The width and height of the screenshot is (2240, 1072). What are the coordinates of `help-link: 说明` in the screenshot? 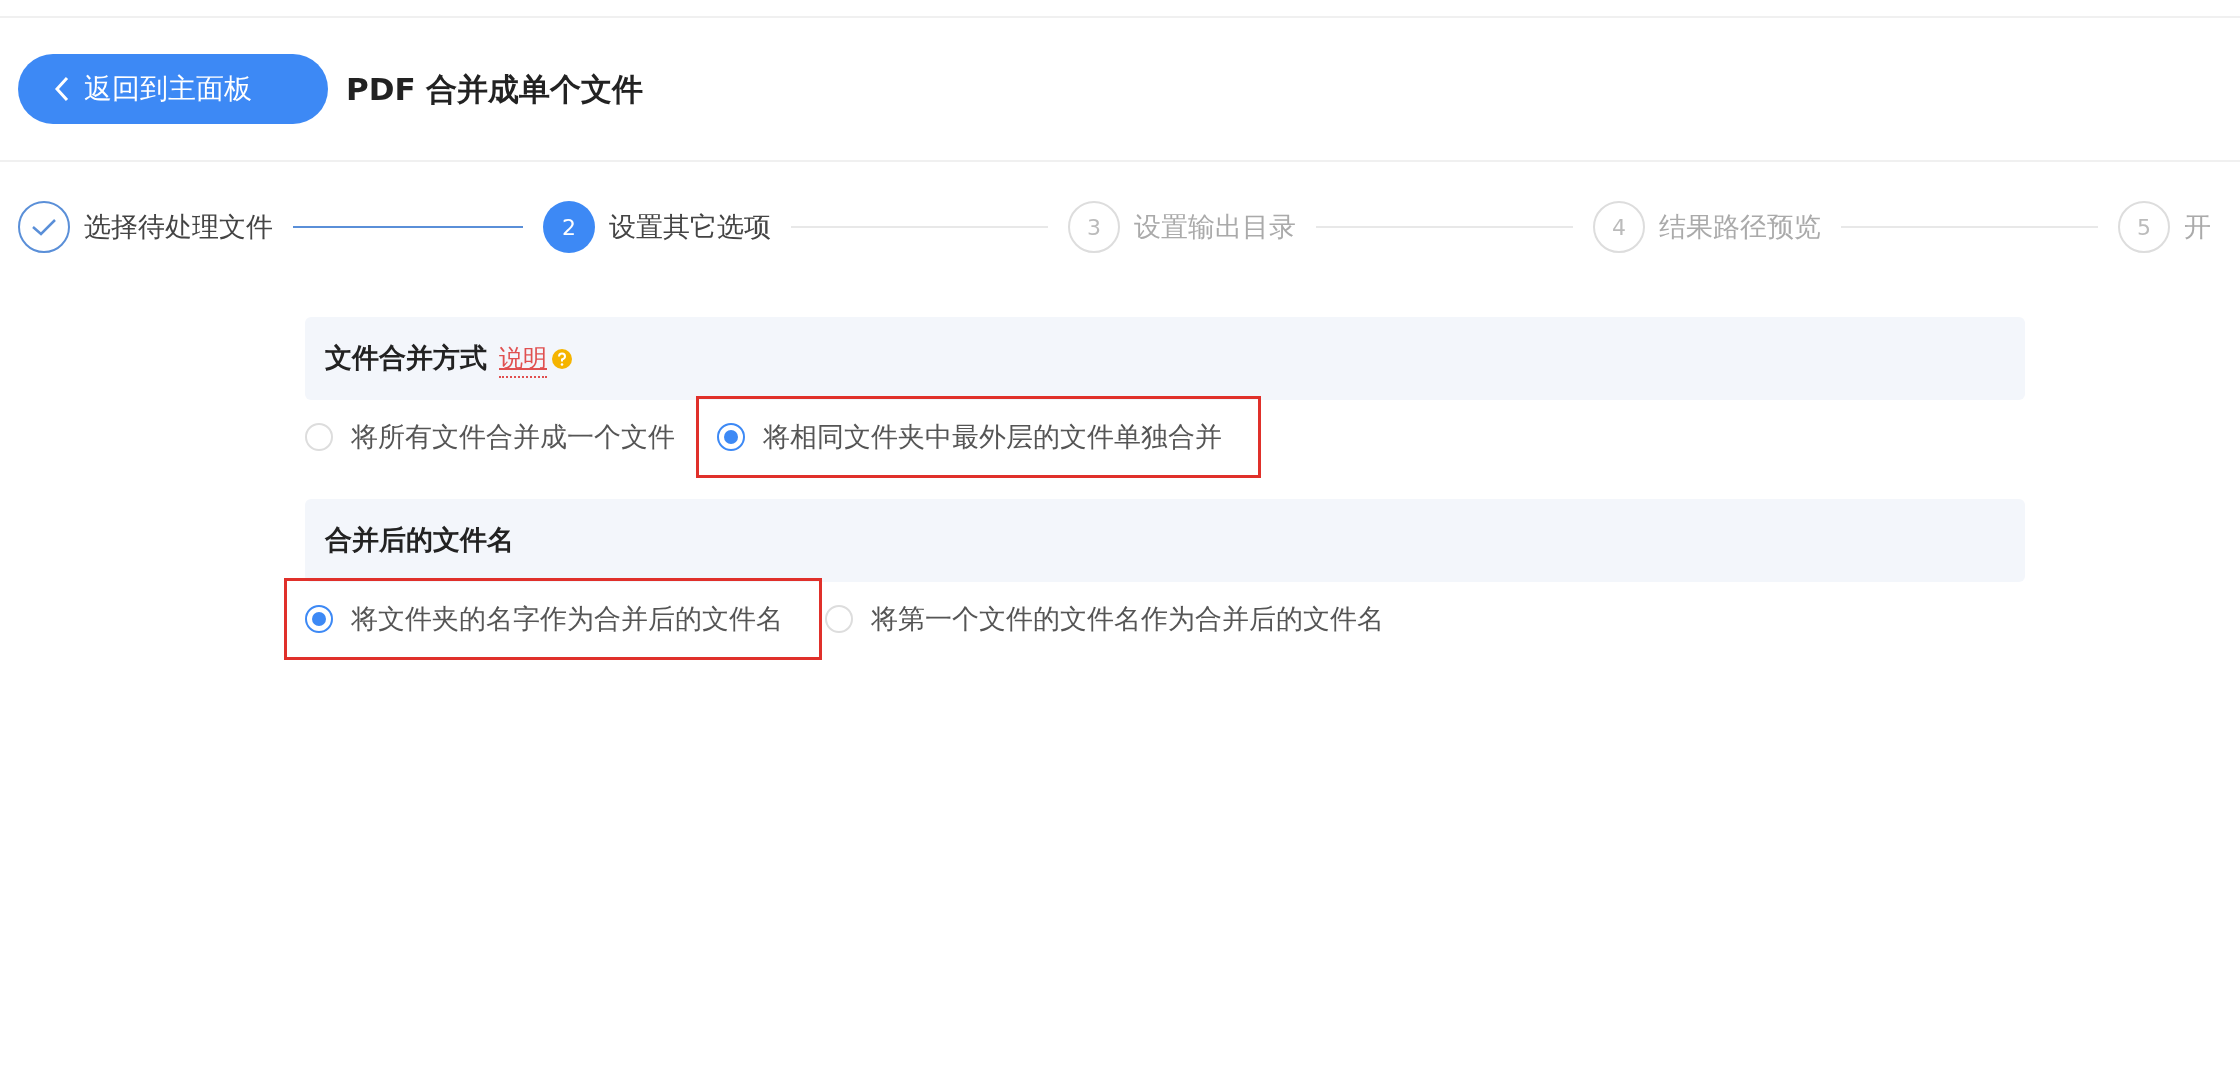 It's located at (523, 358).